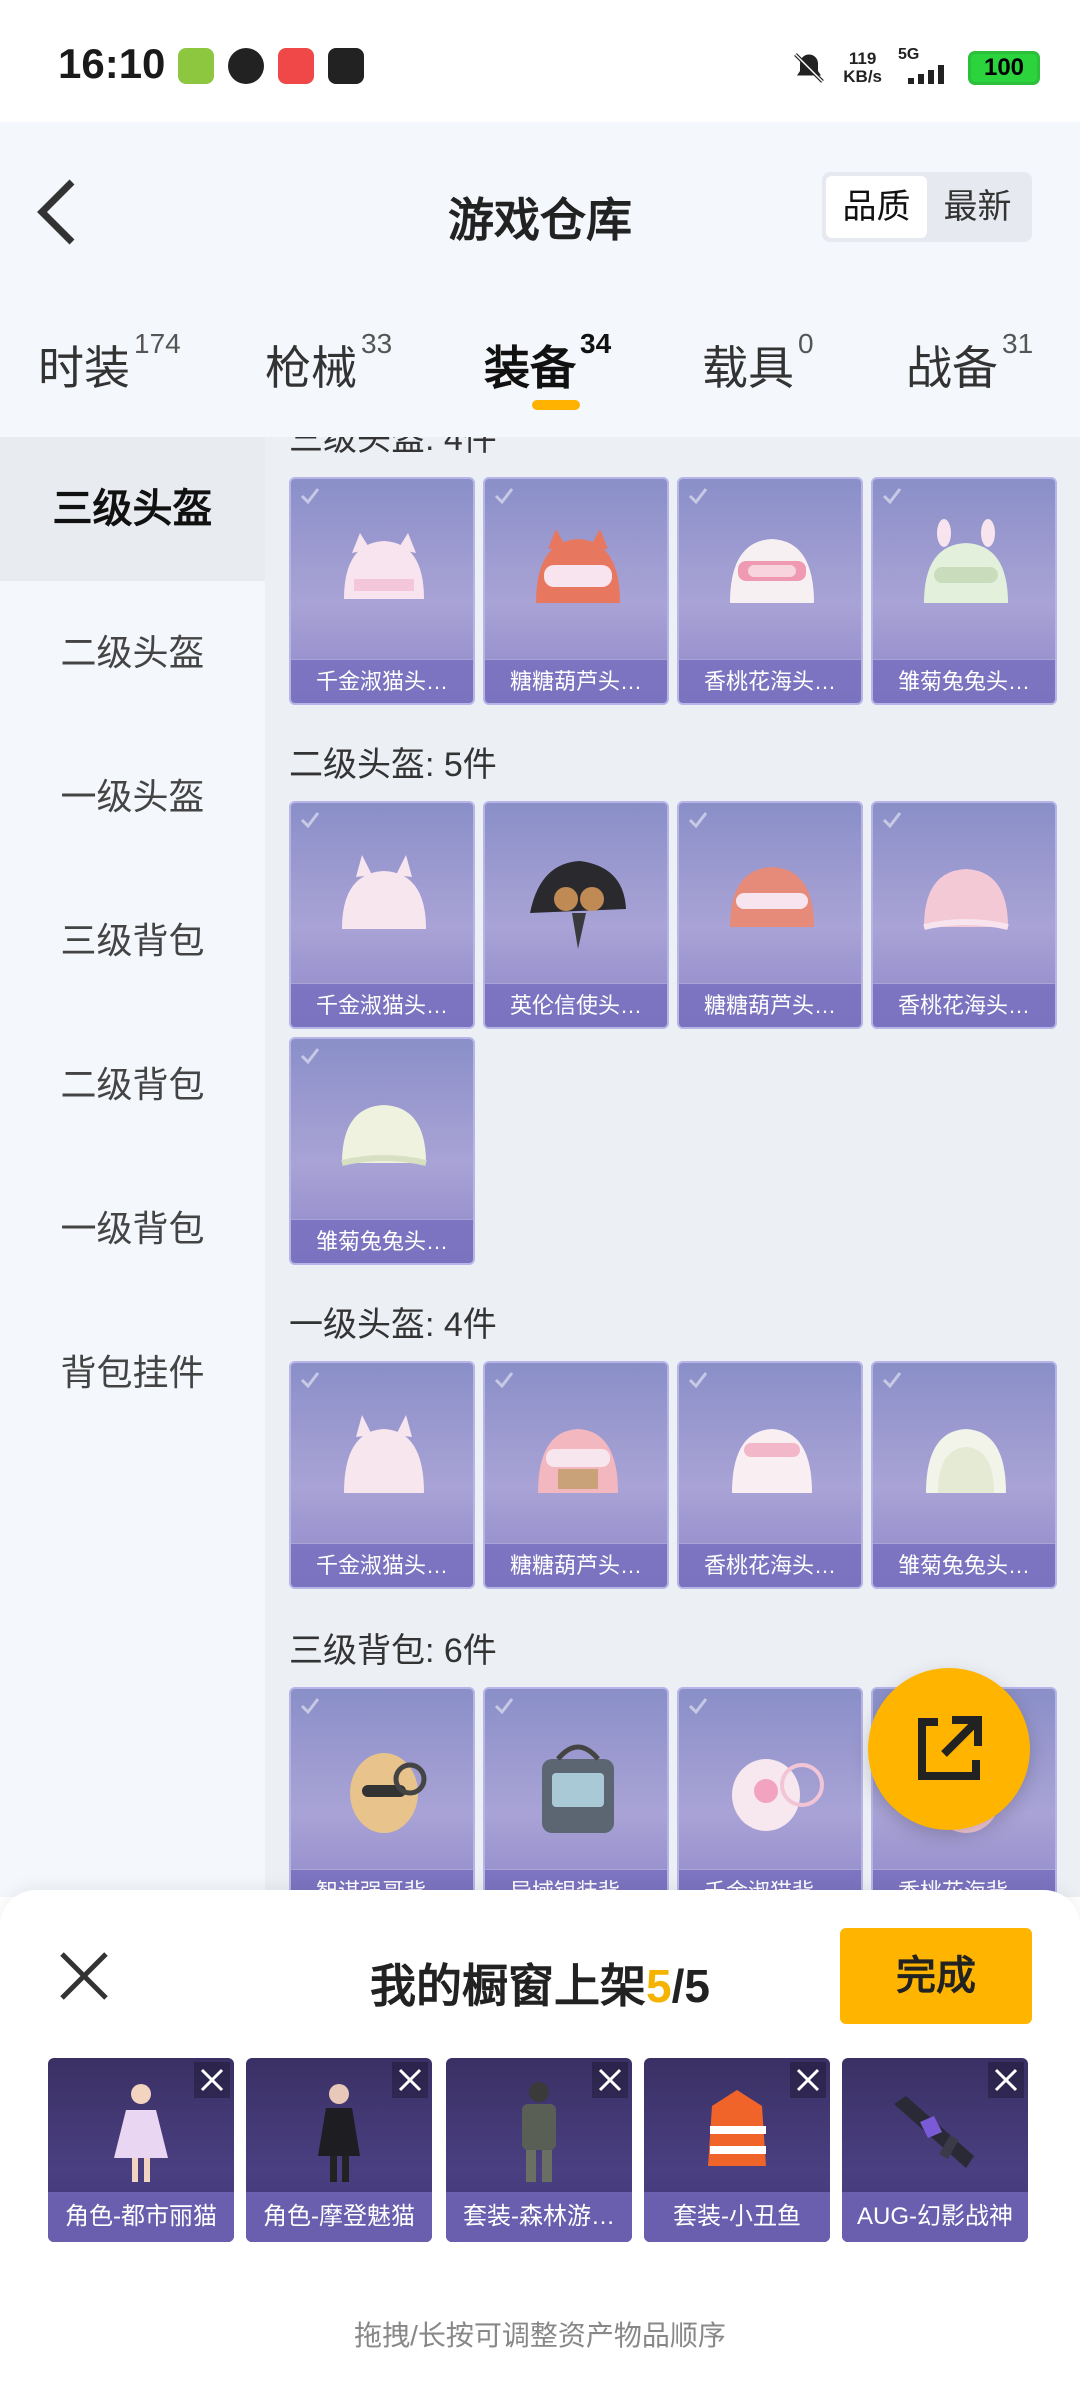  Describe the element at coordinates (393, 765) in the screenshot. I see `section-title: 二级头盔: 5件` at that location.